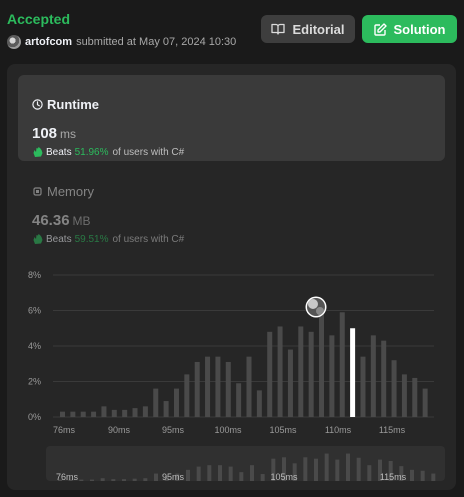  Describe the element at coordinates (173, 477) in the screenshot. I see `overview-tick-label: 95ms` at that location.